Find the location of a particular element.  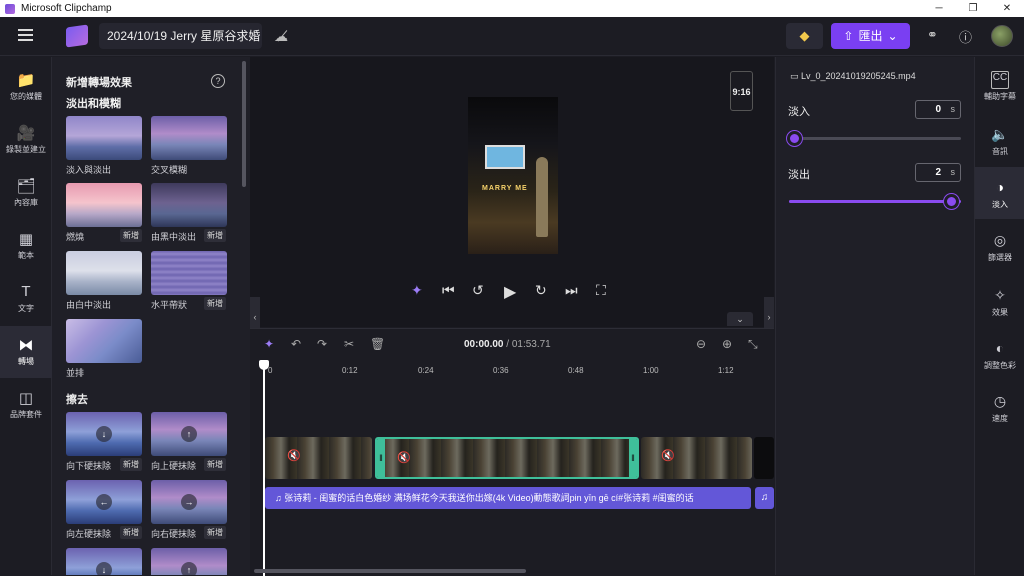

app-header: 2024/10/19 Jerry 星原谷求婚 ☁̸ ◆ ⇧ 匯出 ⌄ ⚭ ⓘ is located at coordinates (512, 36).